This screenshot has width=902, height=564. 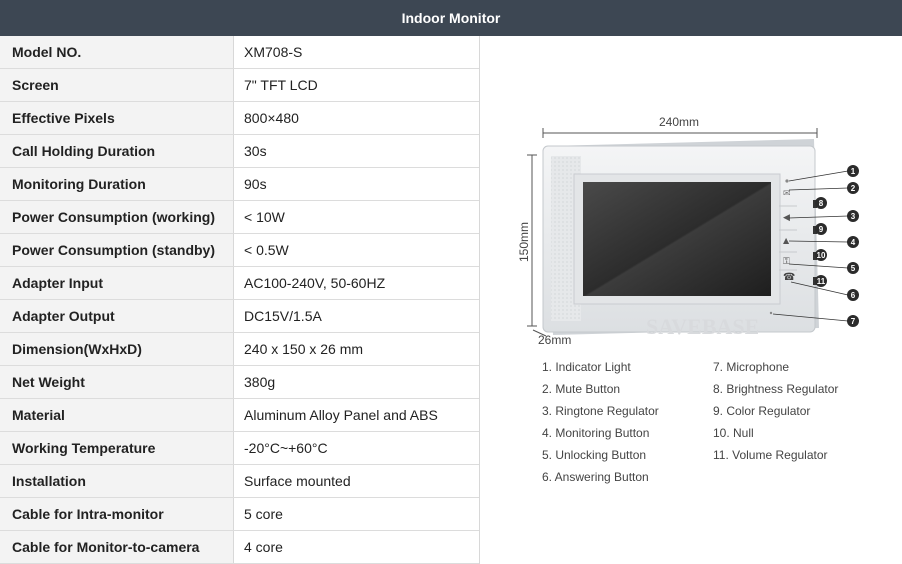 I want to click on column-divider, so click(x=479, y=300).